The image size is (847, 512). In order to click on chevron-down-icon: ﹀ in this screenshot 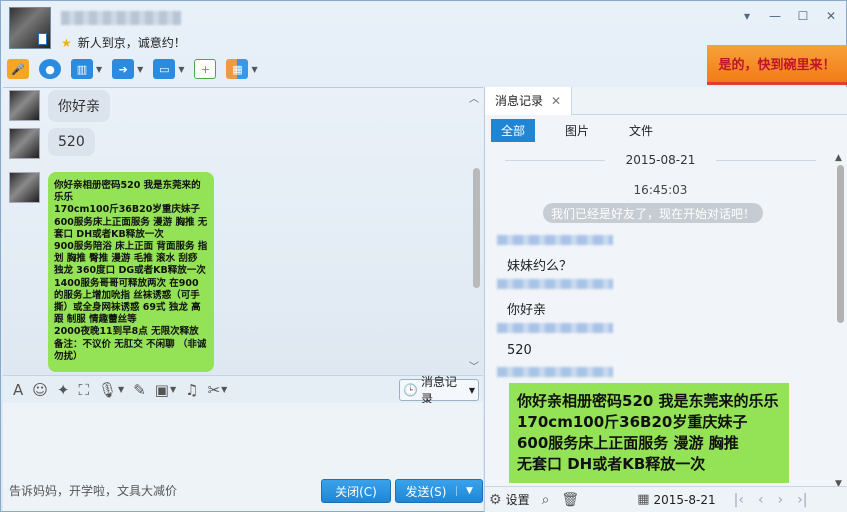, I will do `click(474, 365)`.